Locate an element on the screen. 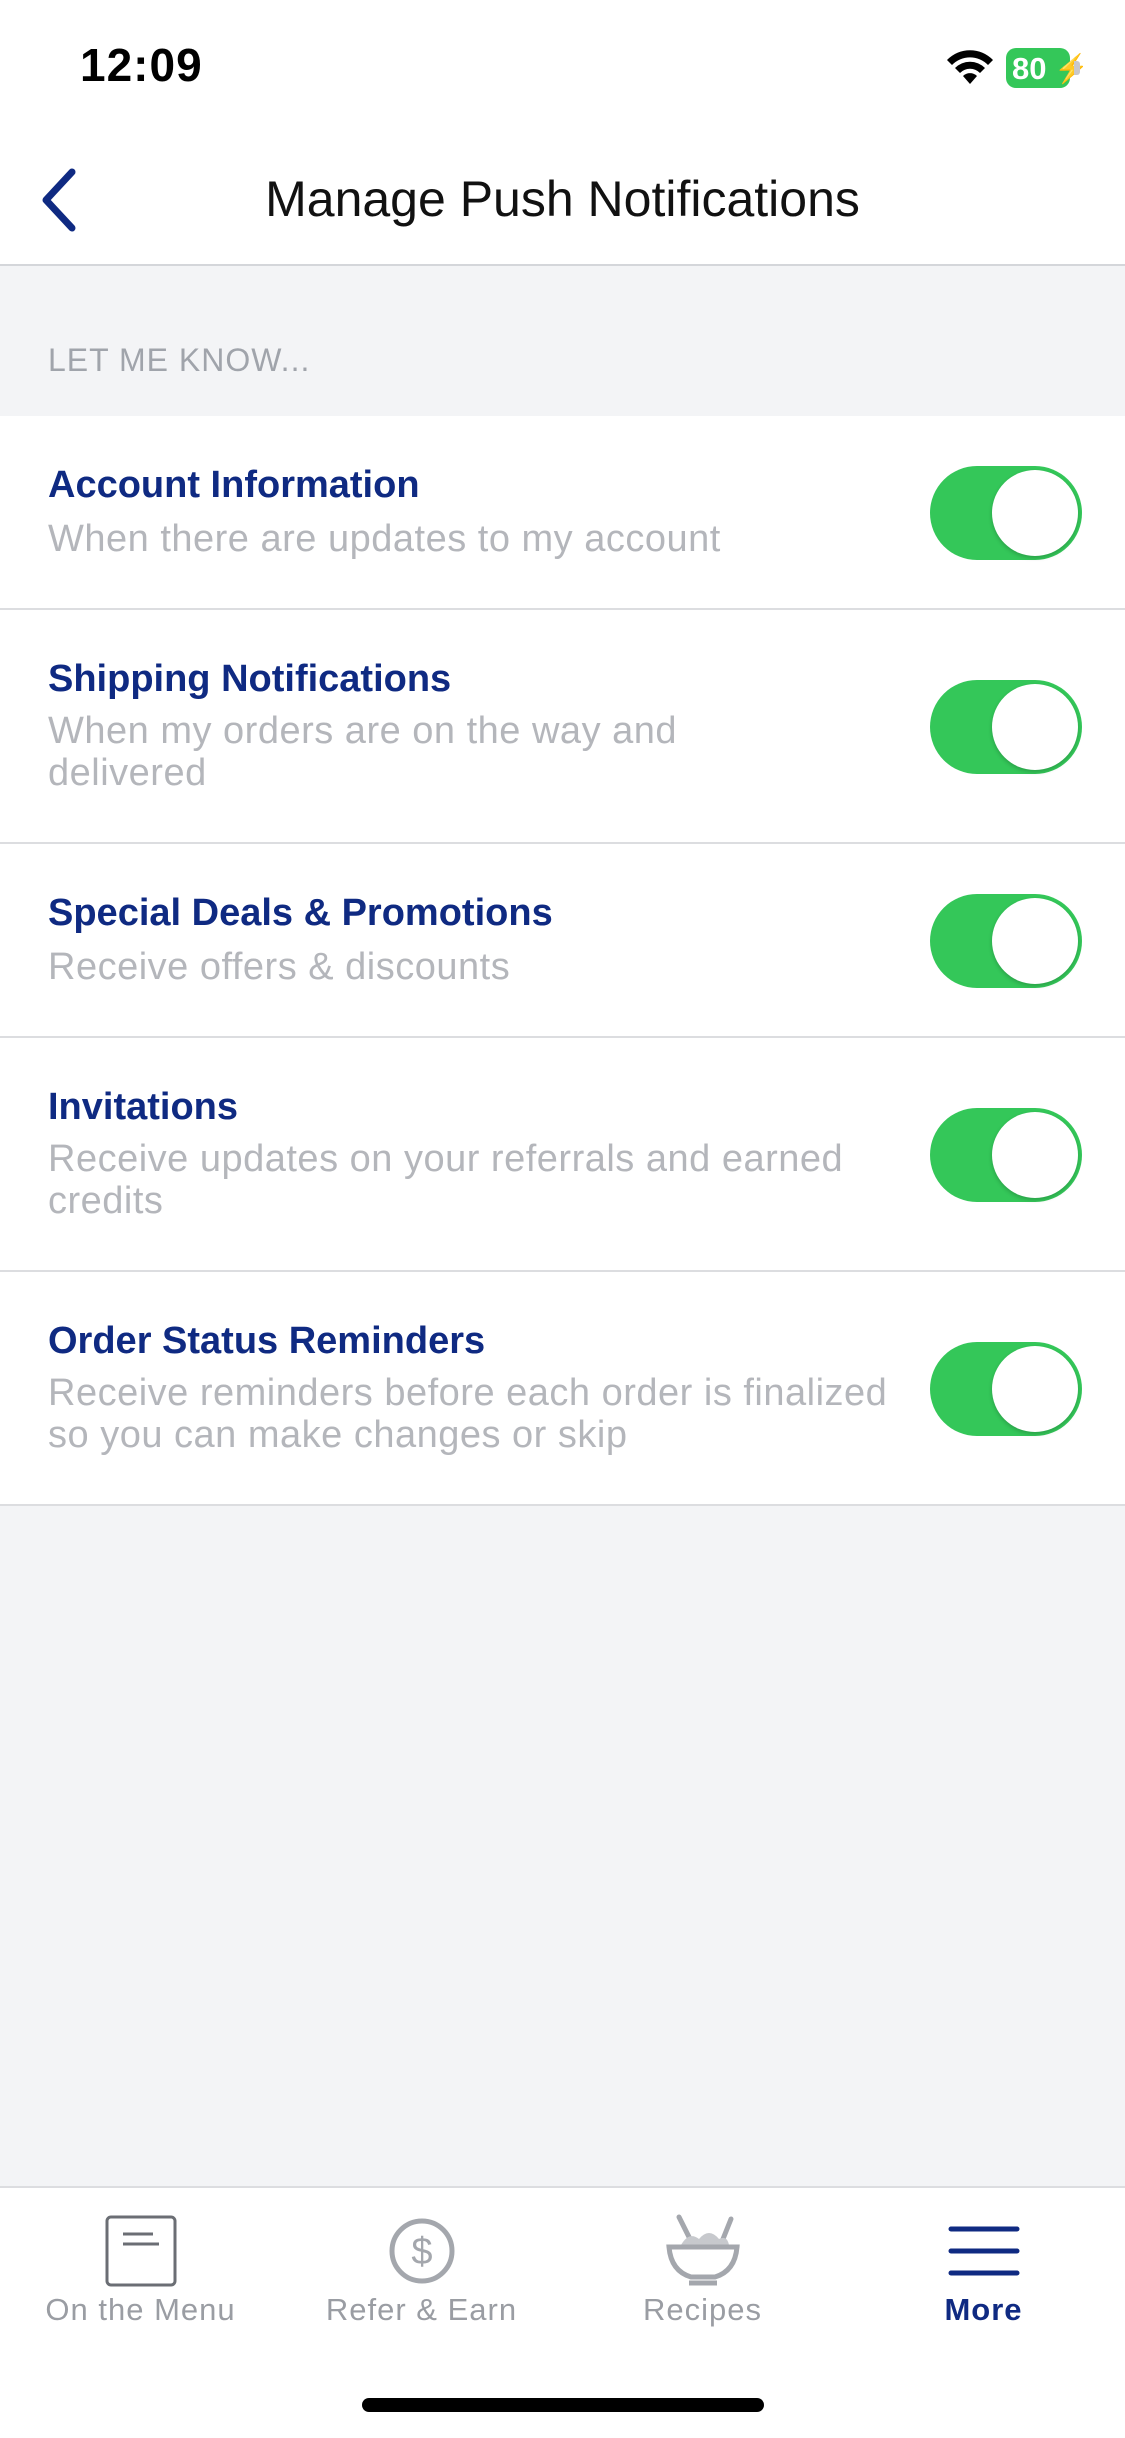 Image resolution: width=1125 pixels, height=2438 pixels. tab-more: More is located at coordinates (983, 2268).